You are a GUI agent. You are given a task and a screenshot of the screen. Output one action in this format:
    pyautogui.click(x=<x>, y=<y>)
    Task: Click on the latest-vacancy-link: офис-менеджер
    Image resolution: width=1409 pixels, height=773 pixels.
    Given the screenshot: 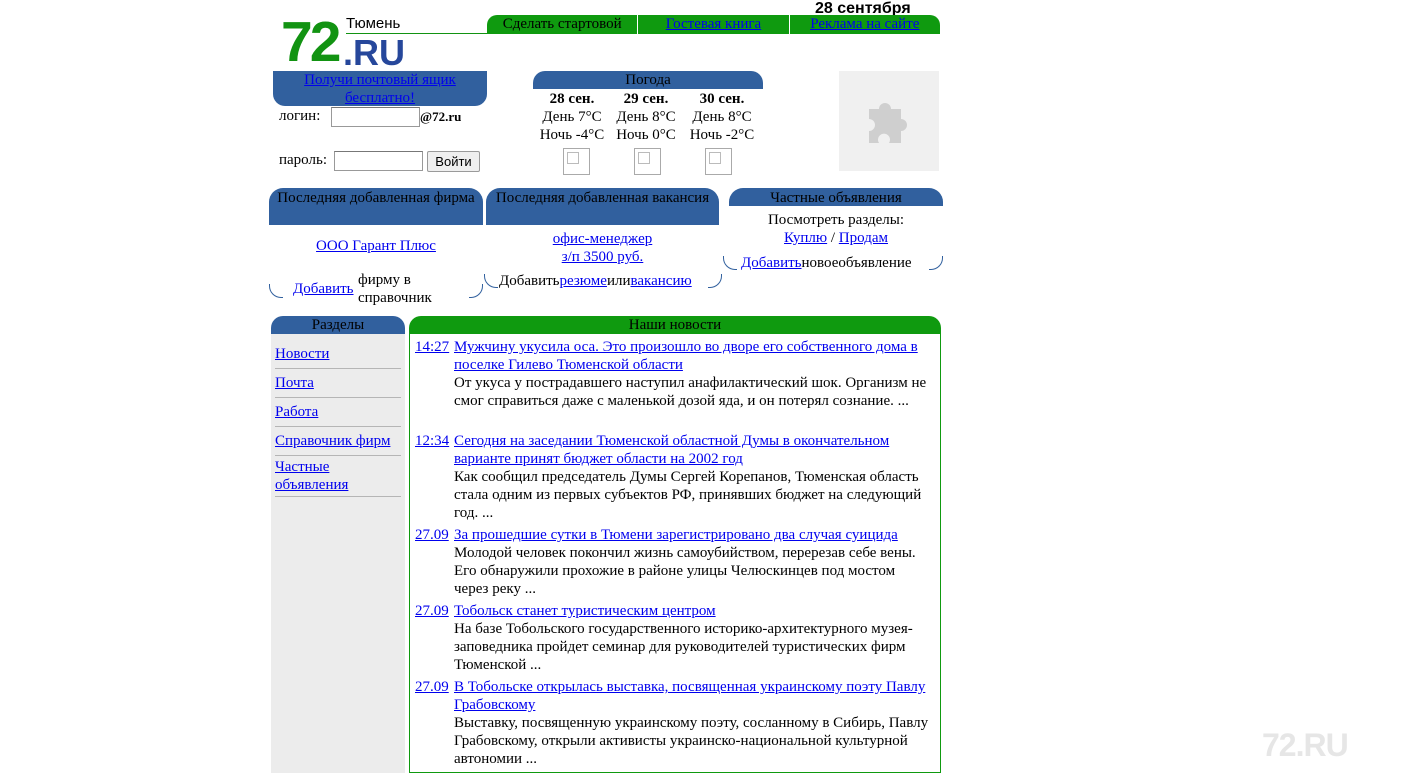 What is the action you would take?
    pyautogui.click(x=603, y=239)
    